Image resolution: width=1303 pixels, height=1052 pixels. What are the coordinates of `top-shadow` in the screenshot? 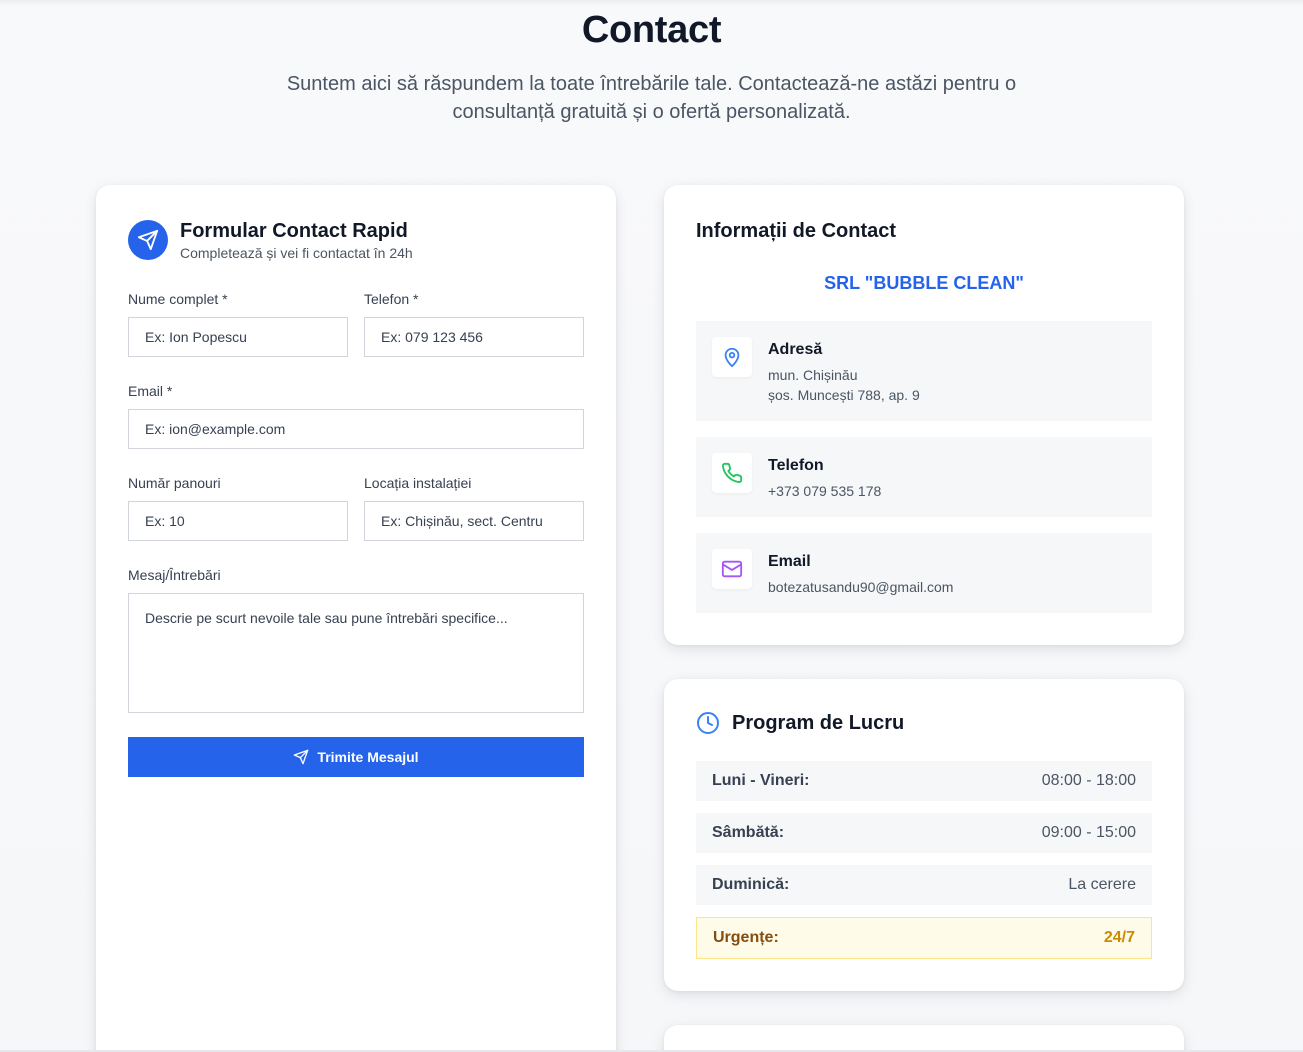 It's located at (651, 3).